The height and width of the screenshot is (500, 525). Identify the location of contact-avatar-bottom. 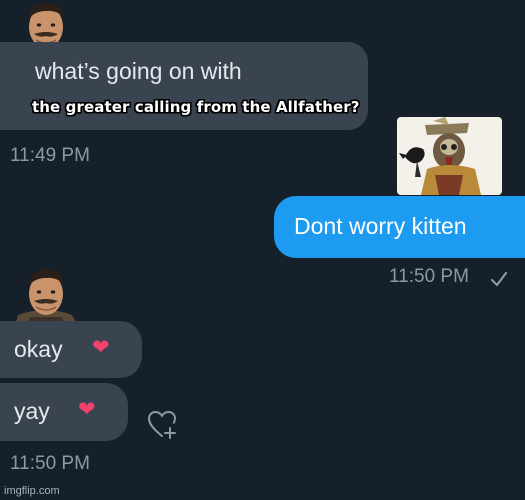
(46, 297).